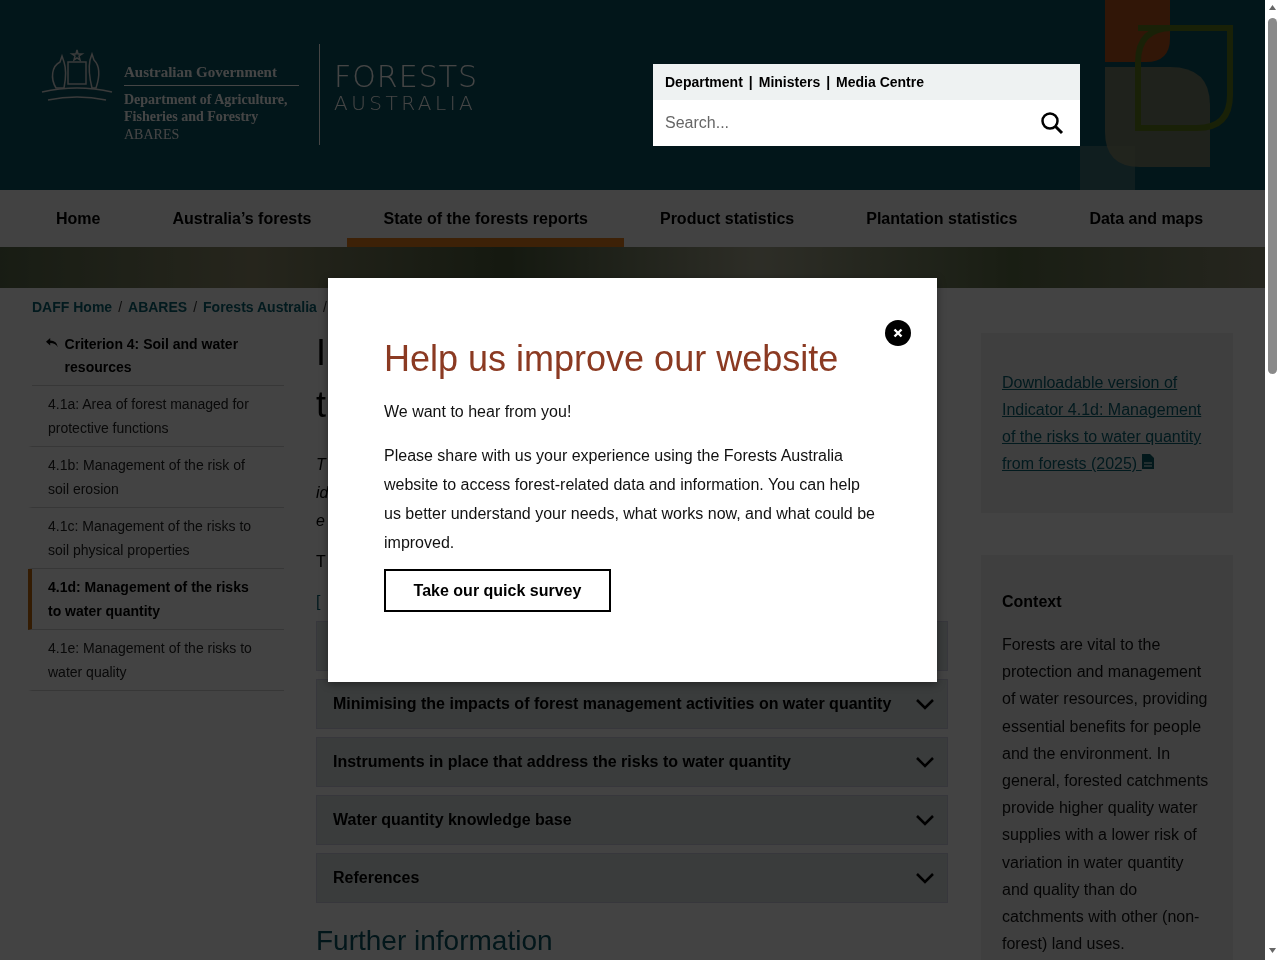 The image size is (1280, 960). Describe the element at coordinates (612, 359) in the screenshot. I see `dialog-title: Help us improve our website` at that location.